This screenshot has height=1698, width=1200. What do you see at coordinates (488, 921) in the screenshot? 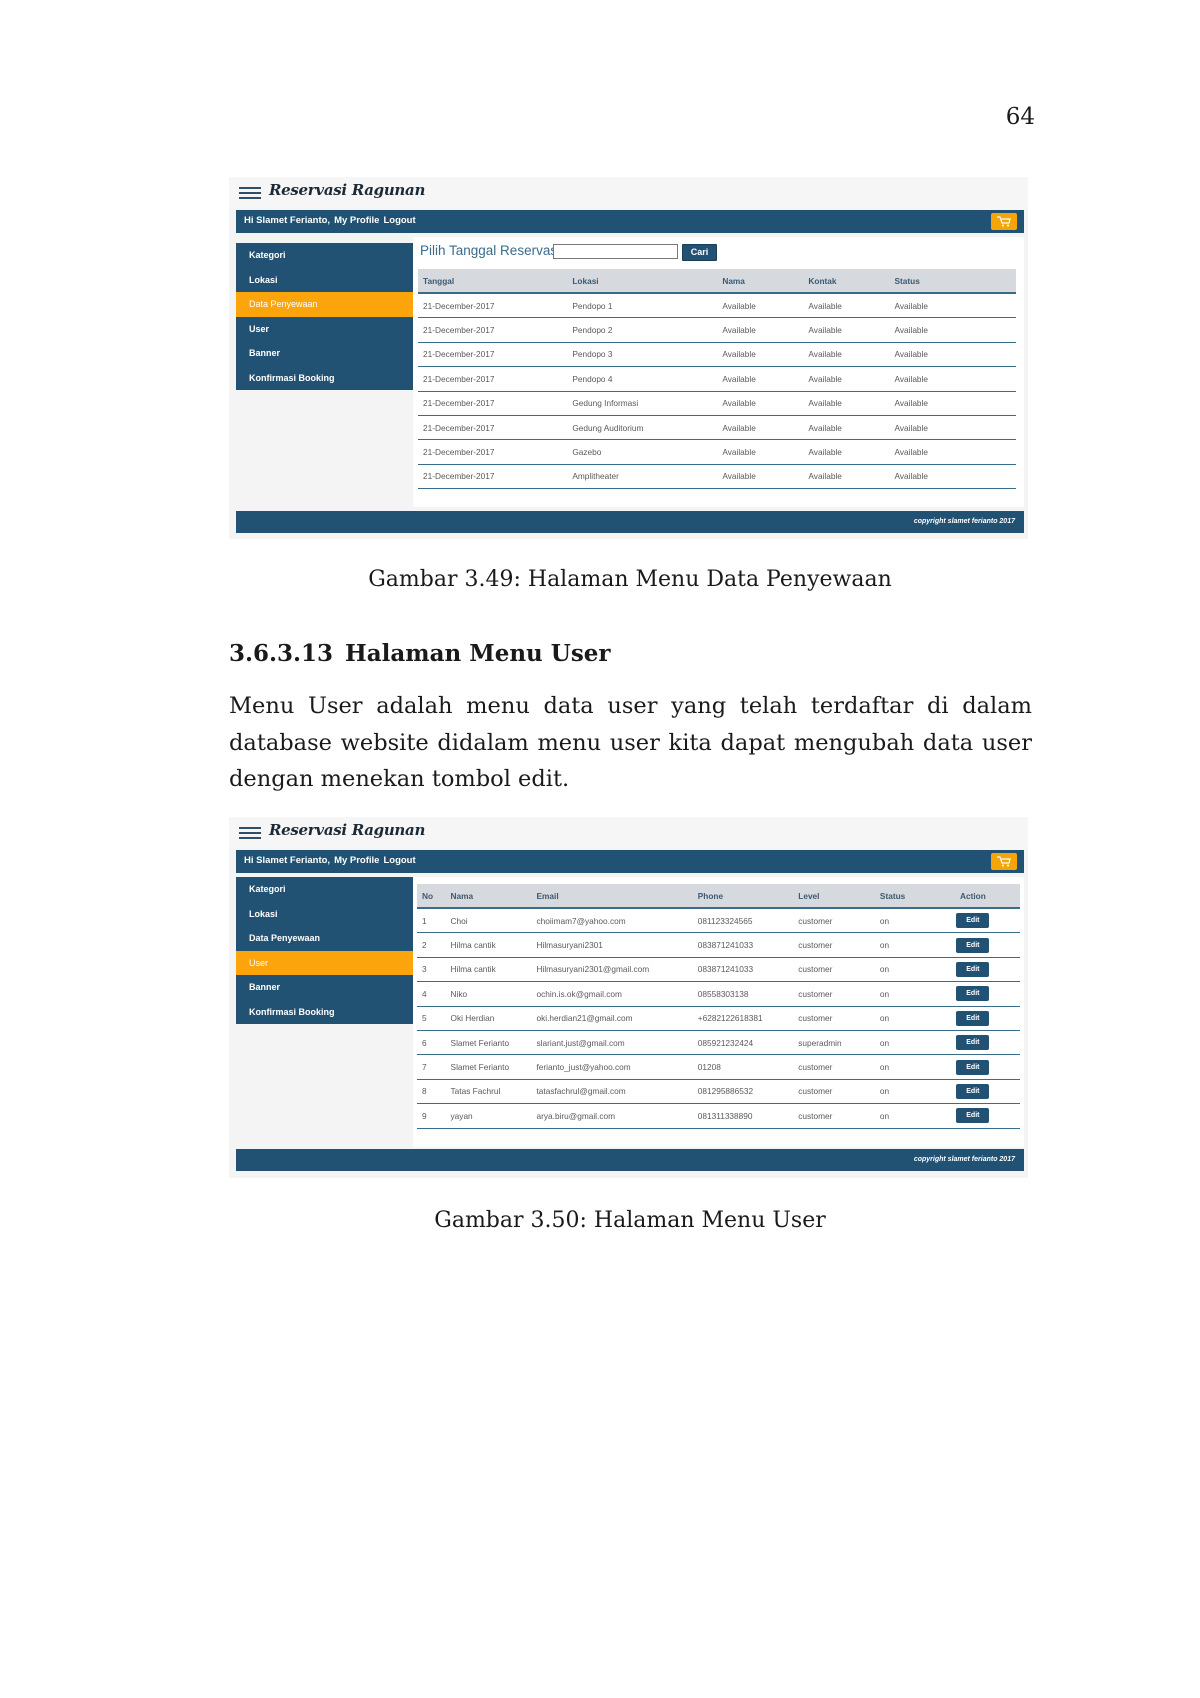
I see `table-cell: Choi` at bounding box center [488, 921].